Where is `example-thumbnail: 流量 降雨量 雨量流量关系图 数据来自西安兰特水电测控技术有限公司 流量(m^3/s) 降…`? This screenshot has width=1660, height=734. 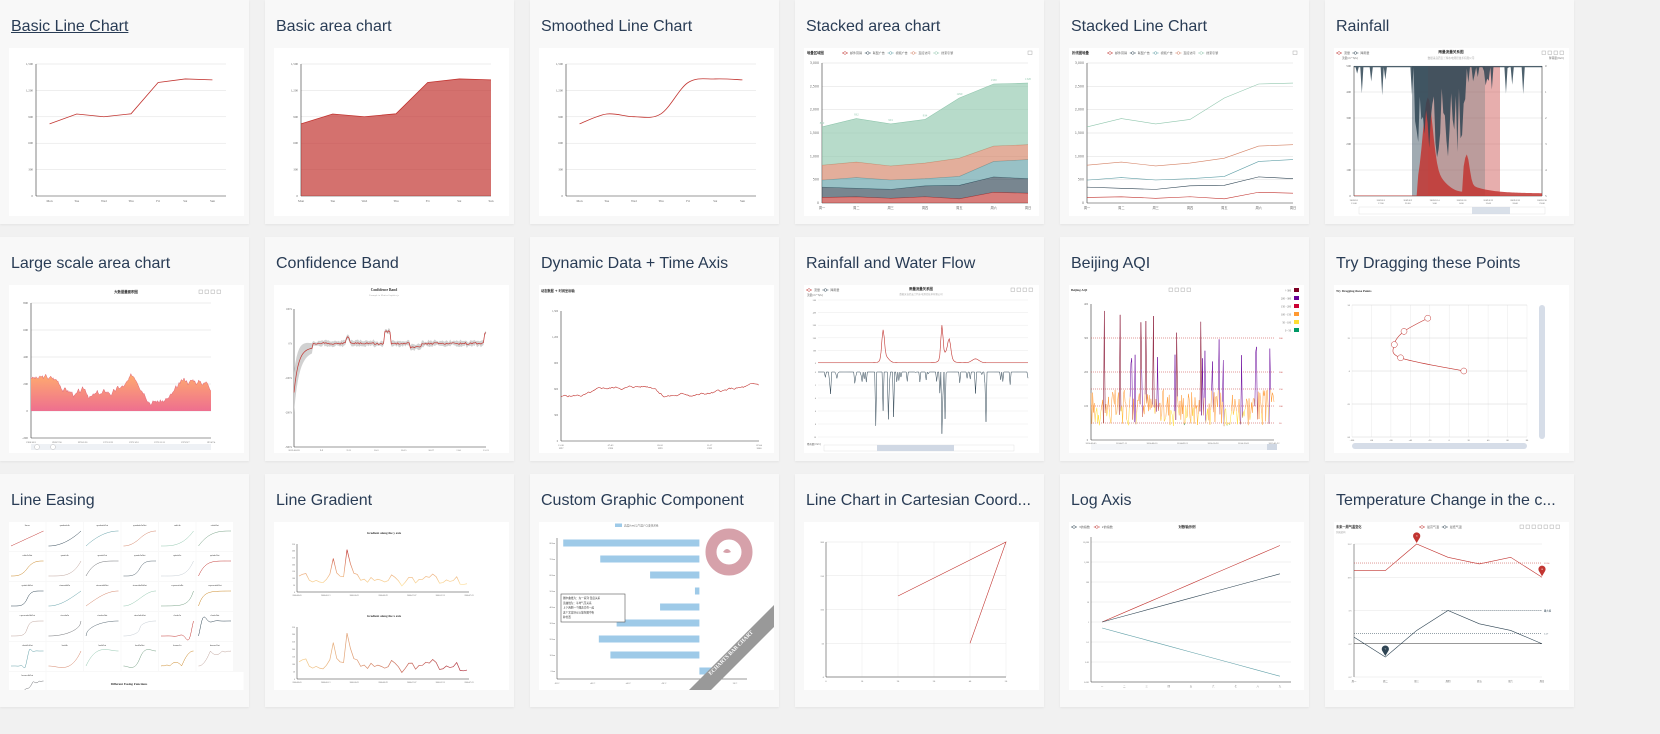
example-thumbnail: 流量 降雨量 雨量流量关系图 数据来自西安兰特水电测控技术有限公司 流量(m^3/s) 降… is located at coordinates (1451, 132).